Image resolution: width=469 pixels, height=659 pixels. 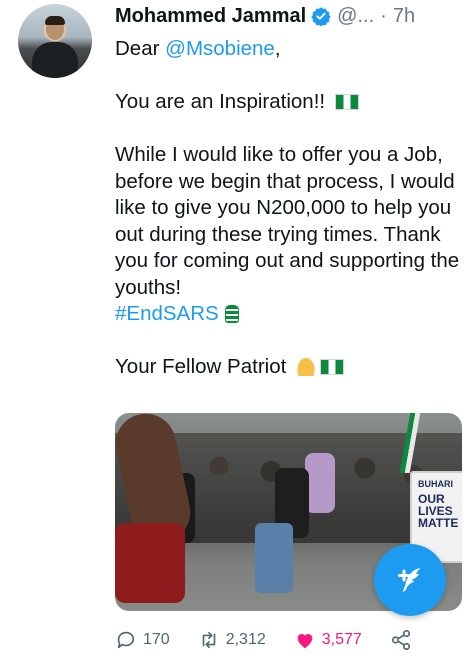 I want to click on mention-link: @Msobiene, so click(x=220, y=48).